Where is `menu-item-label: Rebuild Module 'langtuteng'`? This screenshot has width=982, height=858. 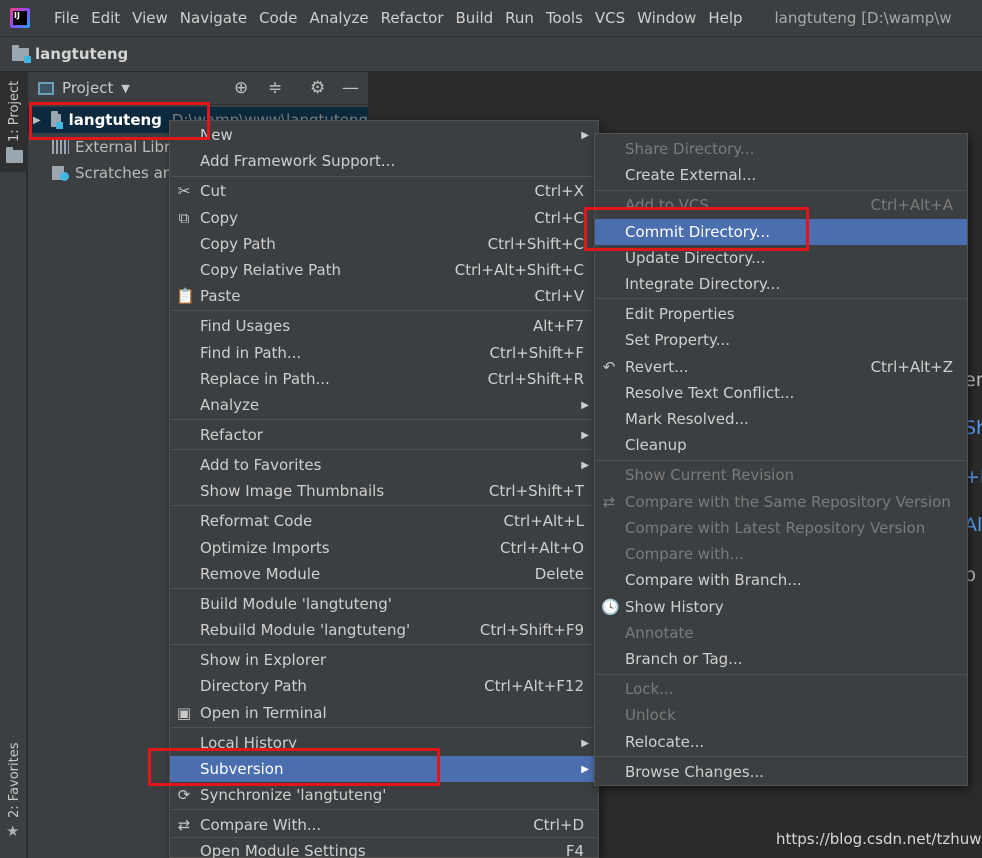 menu-item-label: Rebuild Module 'langtuteng' is located at coordinates (305, 630).